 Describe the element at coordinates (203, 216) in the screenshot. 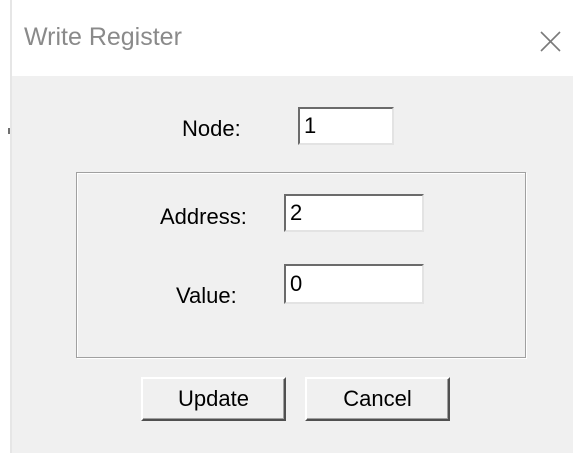

I see `address-label: Address:` at that location.